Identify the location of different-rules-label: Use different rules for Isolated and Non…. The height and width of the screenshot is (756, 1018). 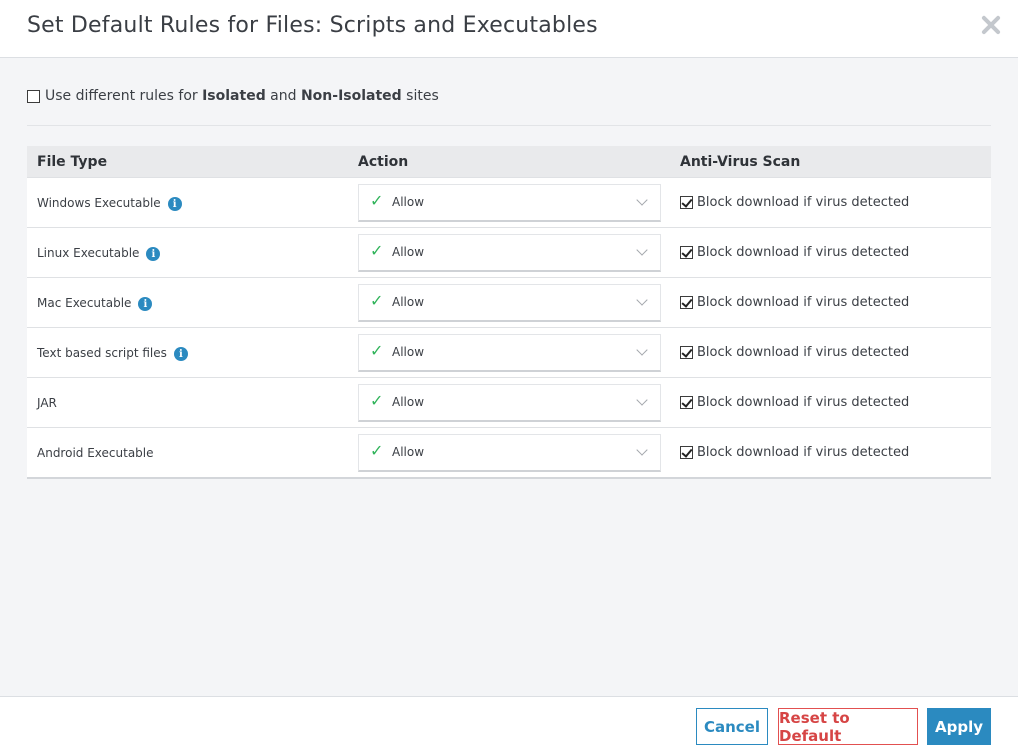
(242, 96).